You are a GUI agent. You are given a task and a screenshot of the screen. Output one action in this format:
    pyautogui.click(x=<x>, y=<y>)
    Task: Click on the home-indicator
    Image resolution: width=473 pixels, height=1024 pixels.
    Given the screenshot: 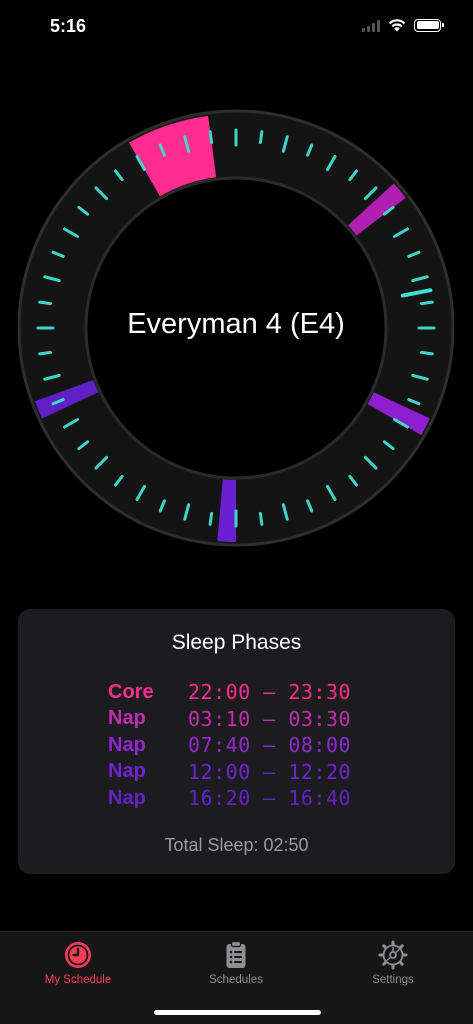 What is the action you would take?
    pyautogui.click(x=237, y=1012)
    